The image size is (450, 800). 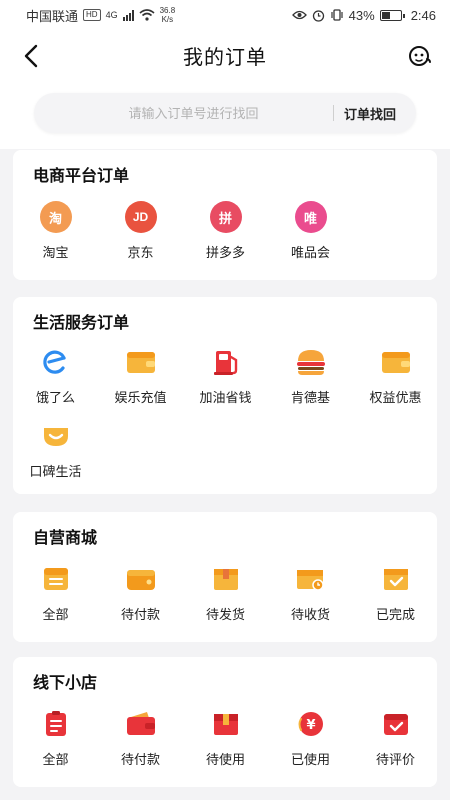 I want to click on item-label: 娱乐充值, so click(x=140, y=397).